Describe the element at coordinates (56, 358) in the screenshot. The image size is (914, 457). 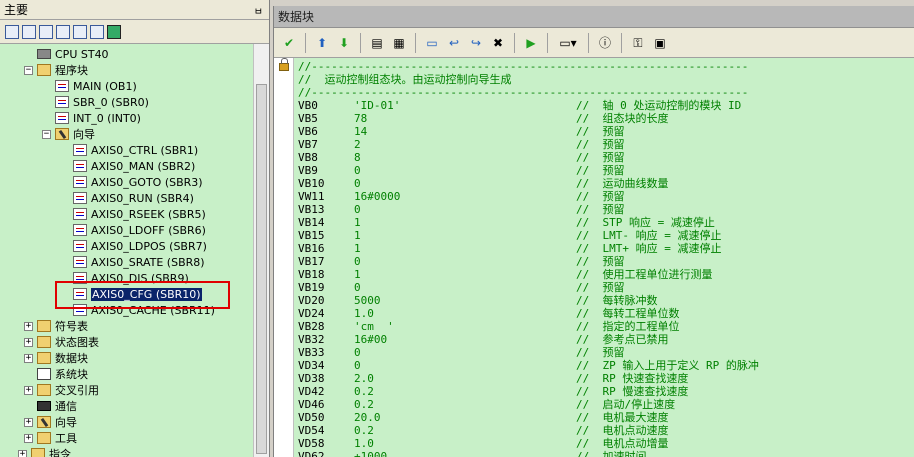
I see `tree-node: + 数据块` at that location.